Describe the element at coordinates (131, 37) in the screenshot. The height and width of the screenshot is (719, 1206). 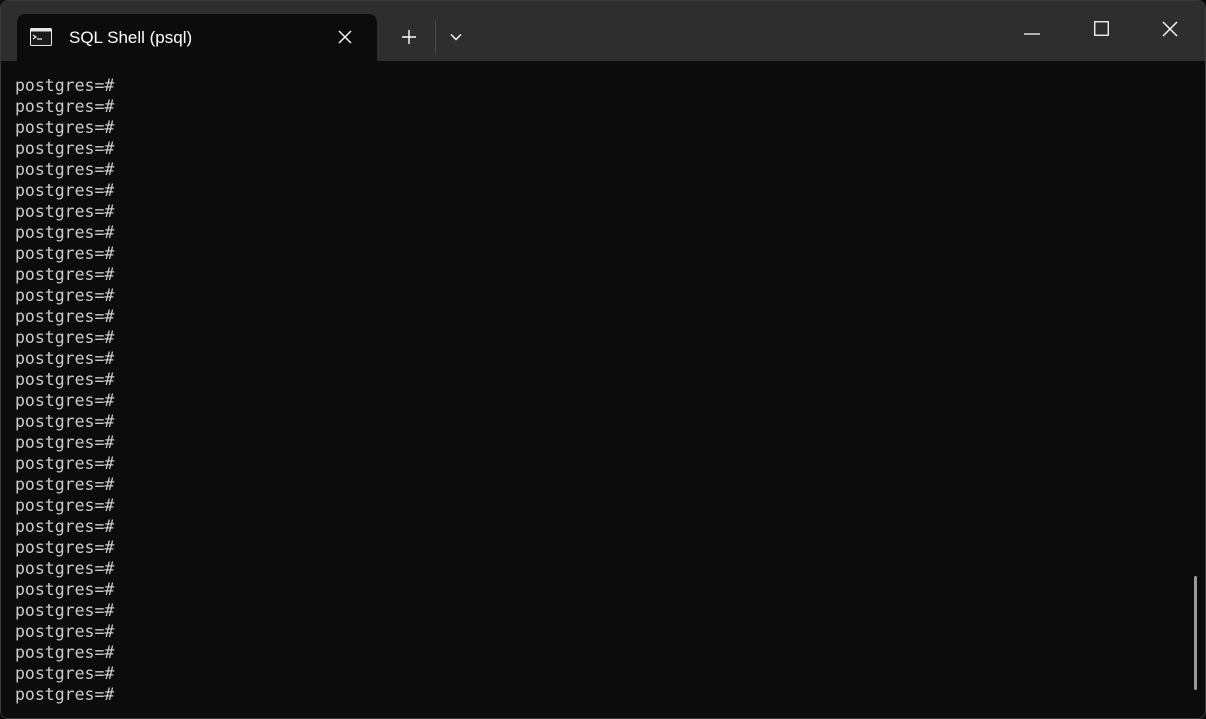
I see `tab-title: SQL Shell (psql)` at that location.